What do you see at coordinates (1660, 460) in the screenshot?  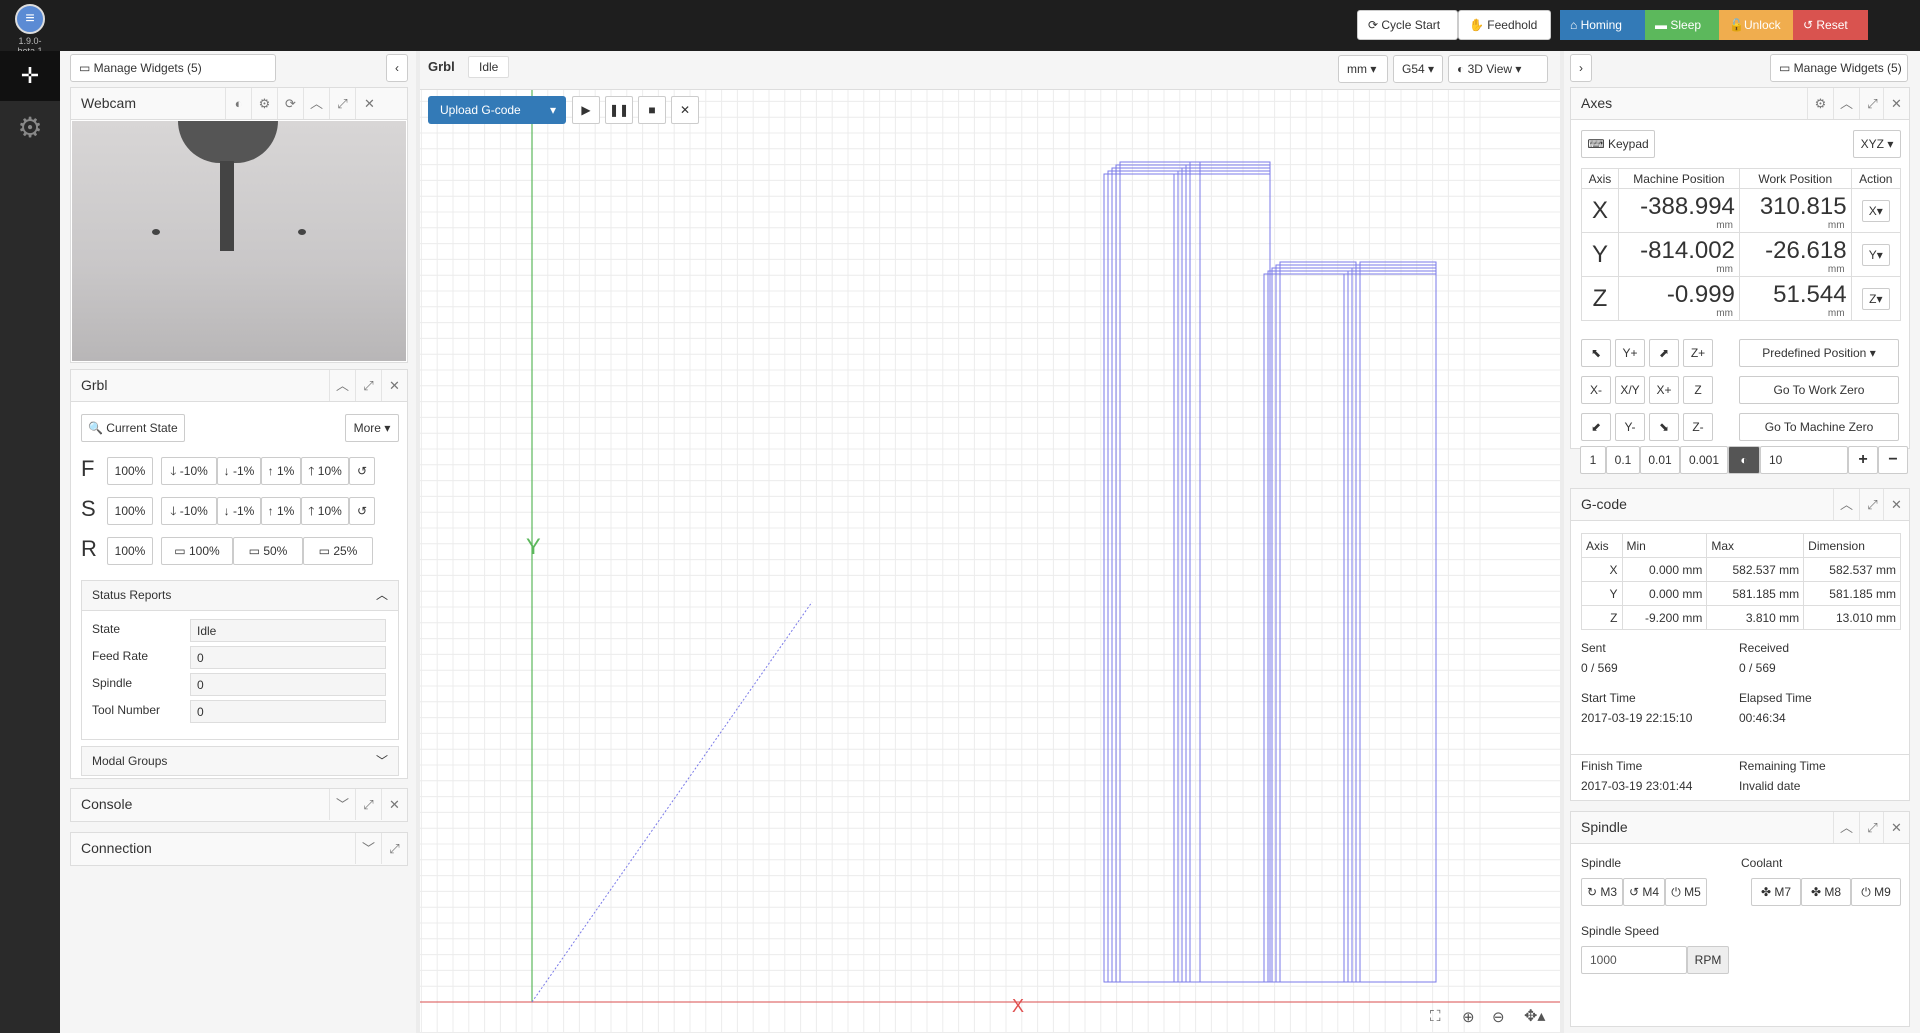 I see `step-001-button: 0.01` at bounding box center [1660, 460].